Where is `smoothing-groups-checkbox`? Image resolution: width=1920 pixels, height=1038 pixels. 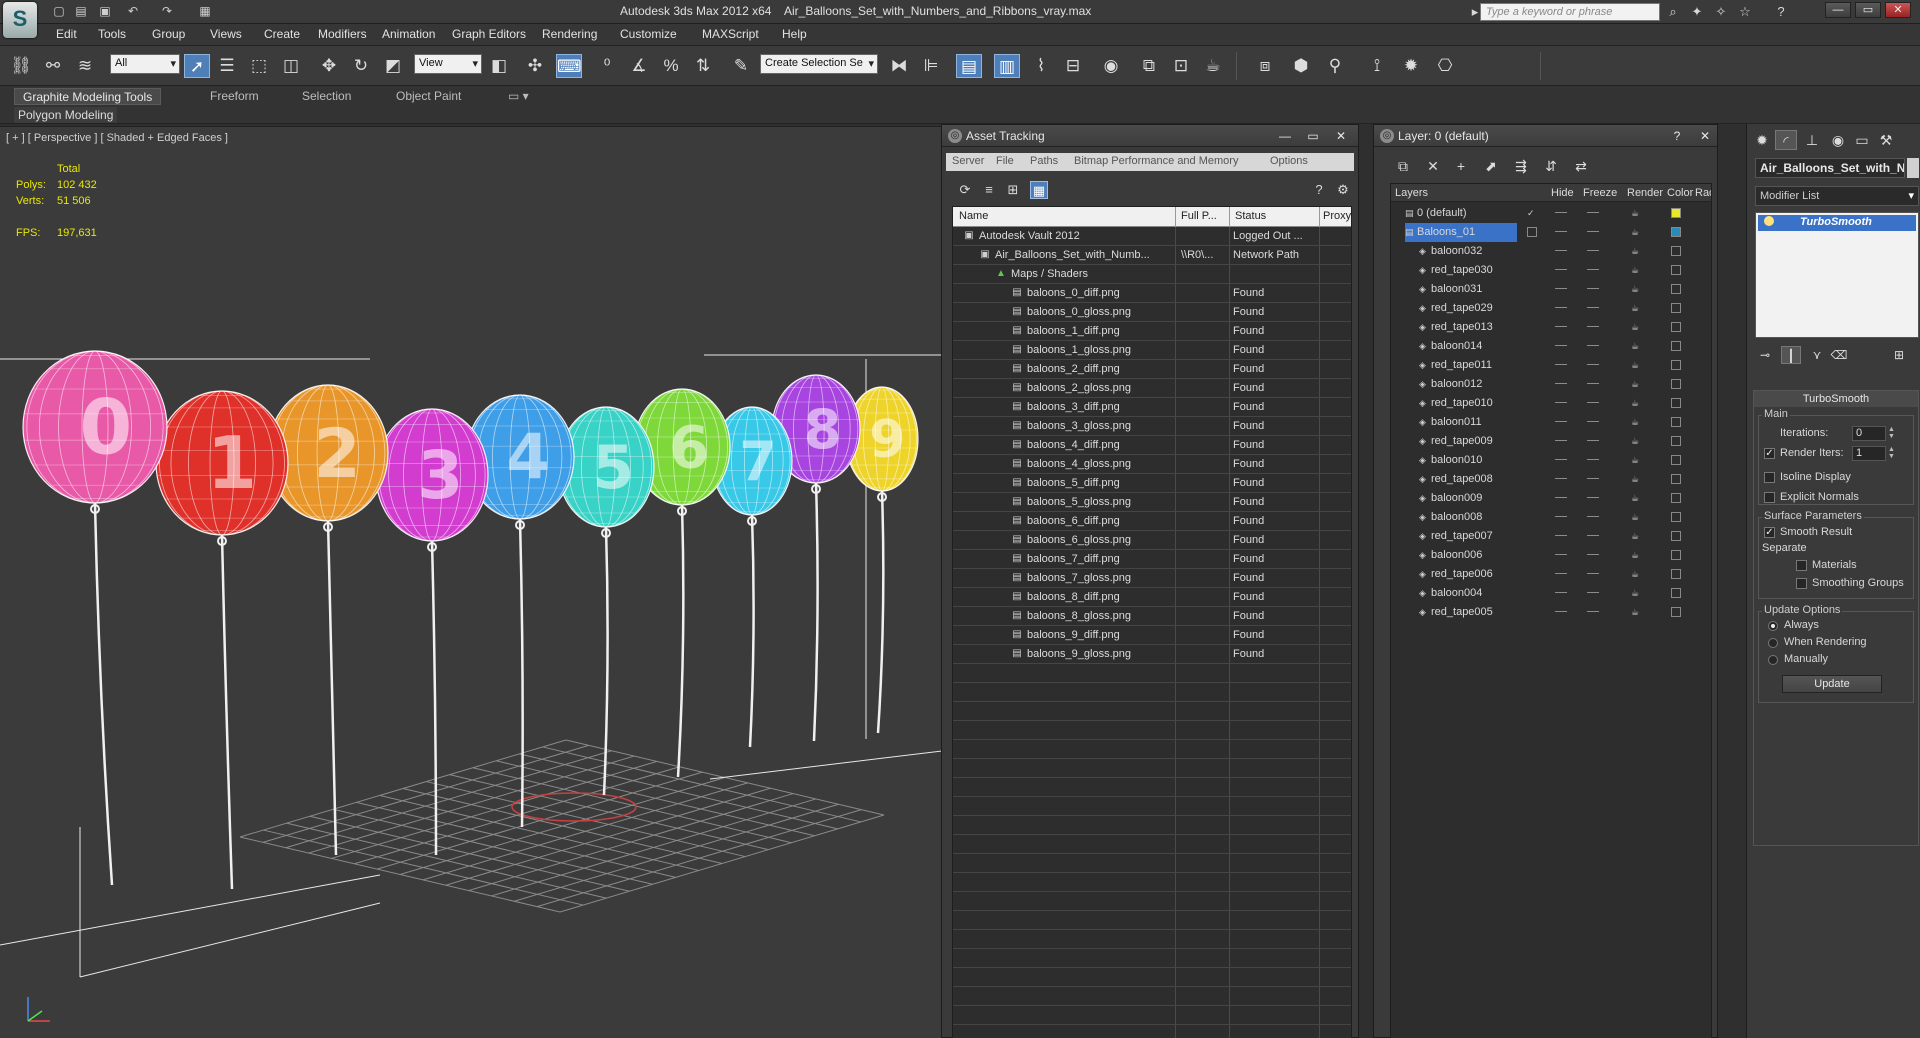
smoothing-groups-checkbox is located at coordinates (1801, 583).